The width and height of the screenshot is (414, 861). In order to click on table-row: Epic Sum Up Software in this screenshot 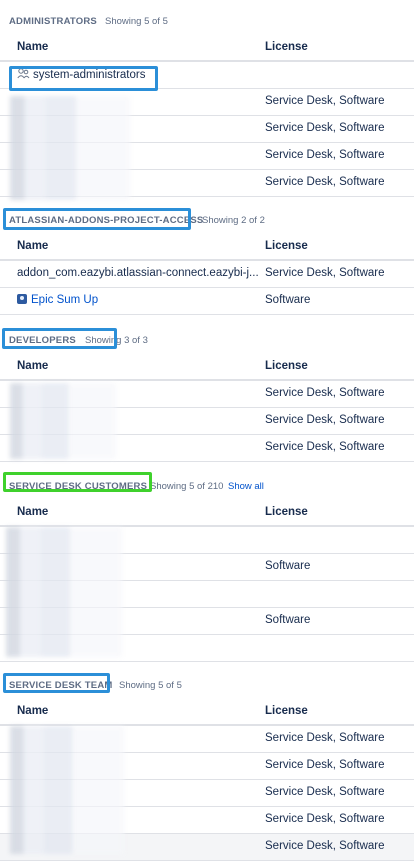, I will do `click(207, 301)`.